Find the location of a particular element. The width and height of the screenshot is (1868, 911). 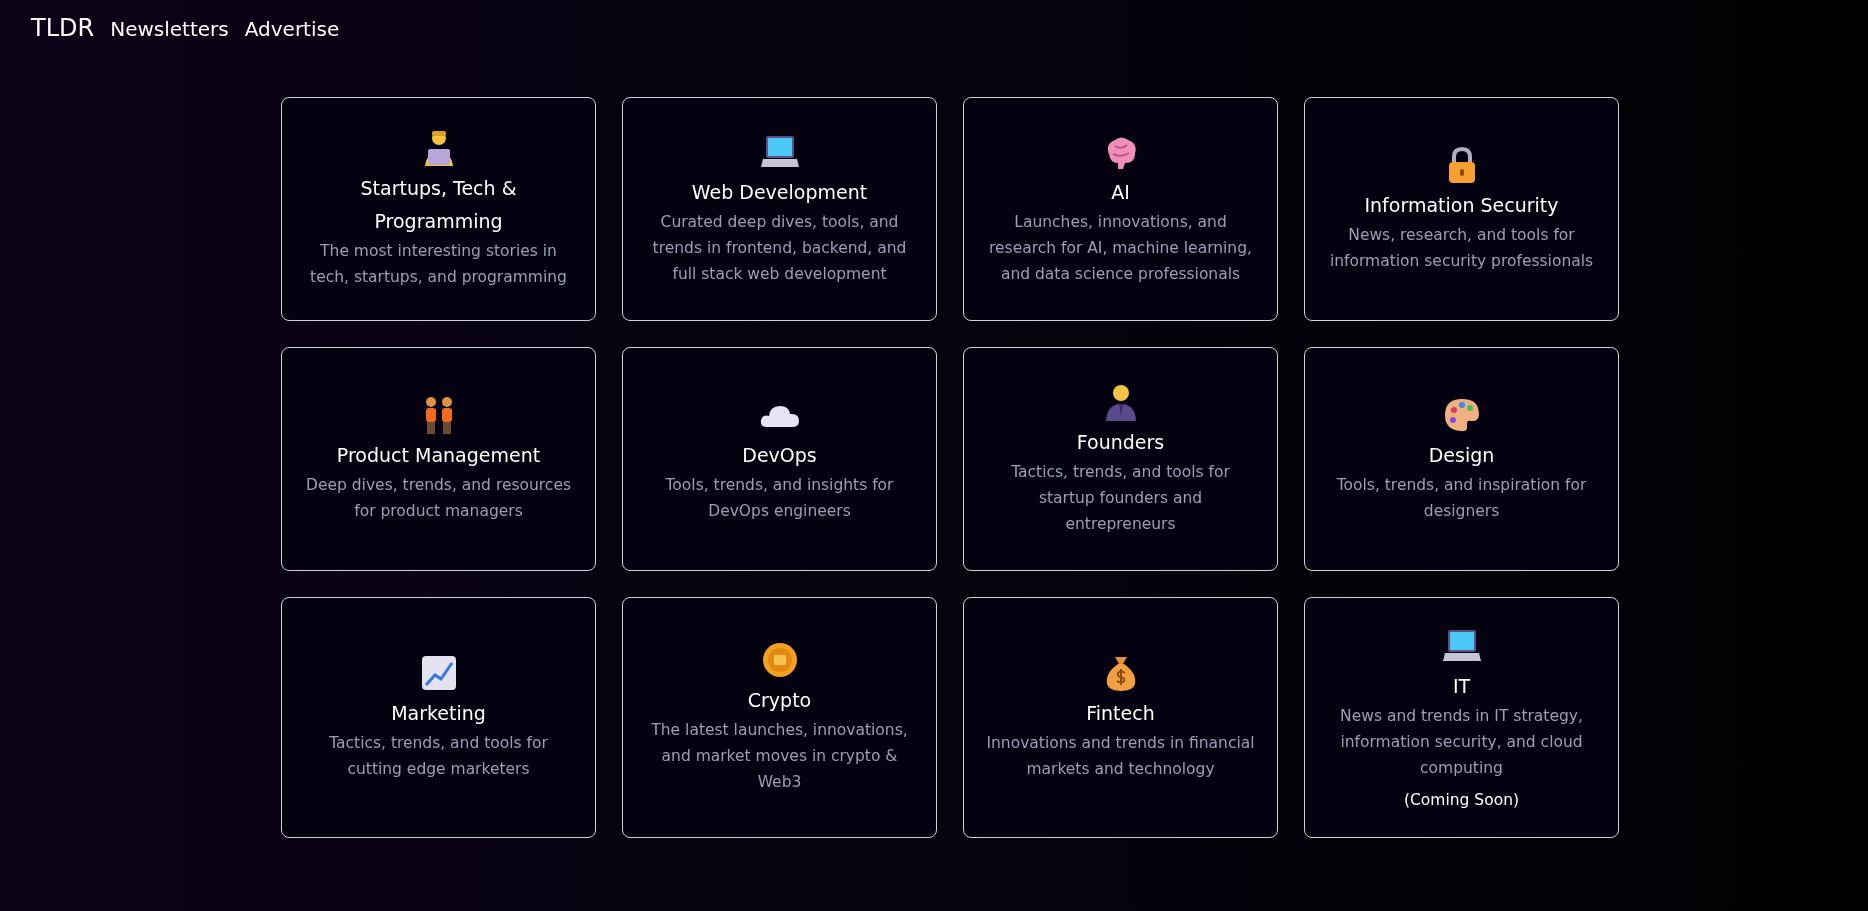

card-title: Information Security is located at coordinates (1461, 205).